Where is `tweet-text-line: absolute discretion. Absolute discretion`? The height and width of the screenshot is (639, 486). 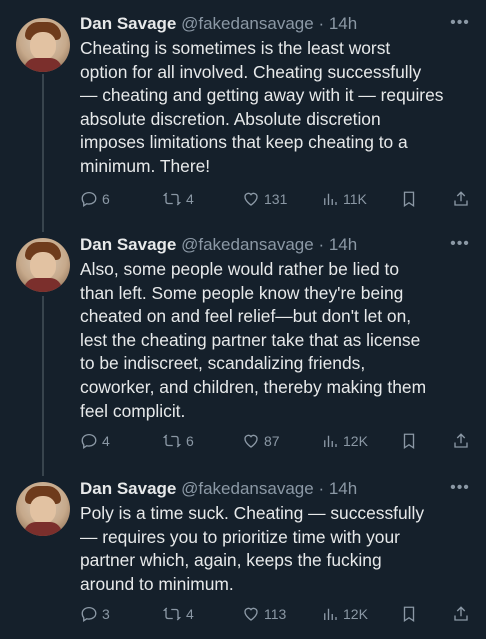 tweet-text-line: absolute discretion. Absolute discretion is located at coordinates (230, 118).